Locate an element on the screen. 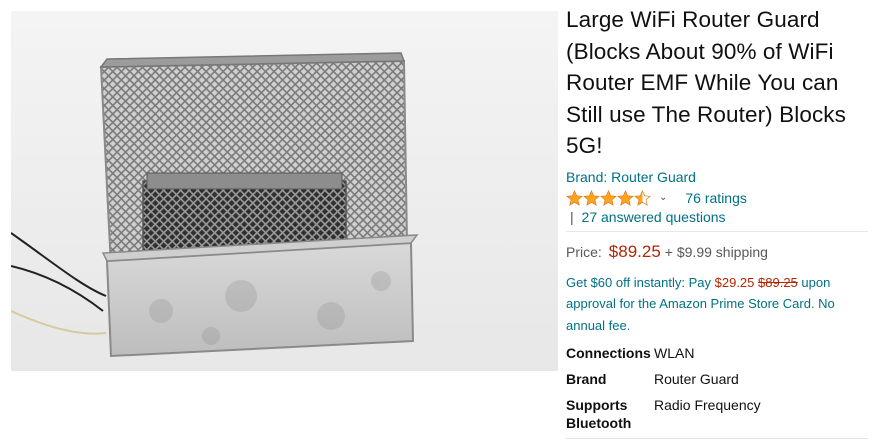  answered-questions-row: | 27 answered questions is located at coordinates (719, 217).